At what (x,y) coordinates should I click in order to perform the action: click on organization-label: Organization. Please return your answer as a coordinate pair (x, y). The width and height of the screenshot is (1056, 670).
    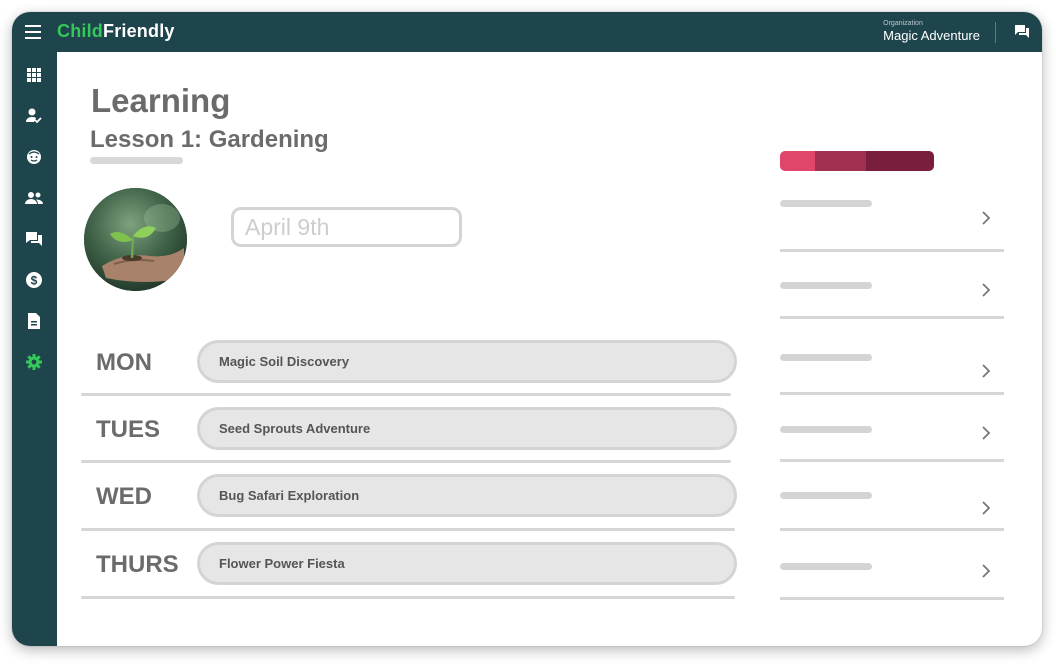
    Looking at the image, I should click on (903, 23).